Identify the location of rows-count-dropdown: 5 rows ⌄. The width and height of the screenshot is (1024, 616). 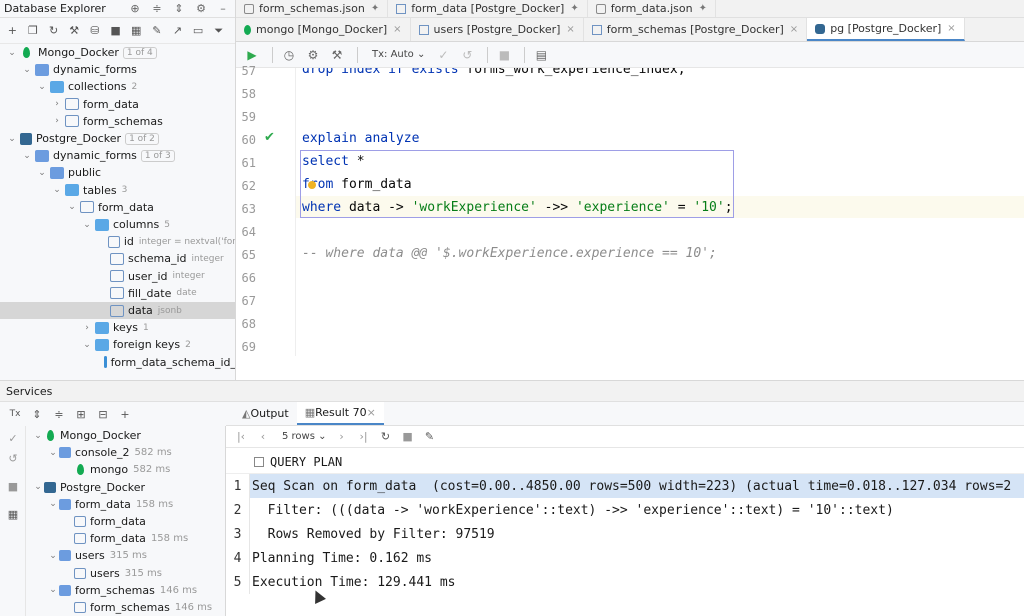
(304, 436).